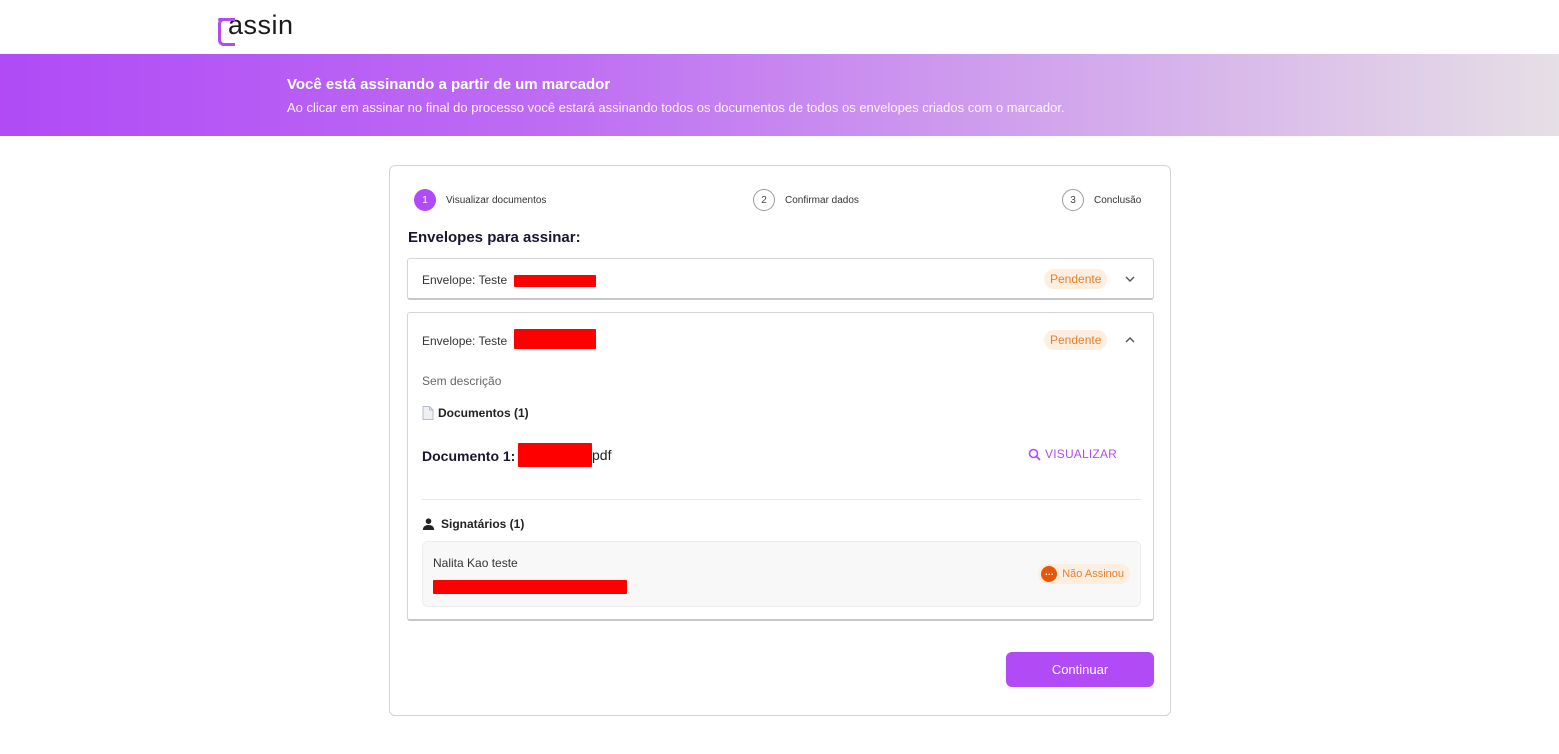  I want to click on signer-status-text: Não Assinou, so click(1093, 574).